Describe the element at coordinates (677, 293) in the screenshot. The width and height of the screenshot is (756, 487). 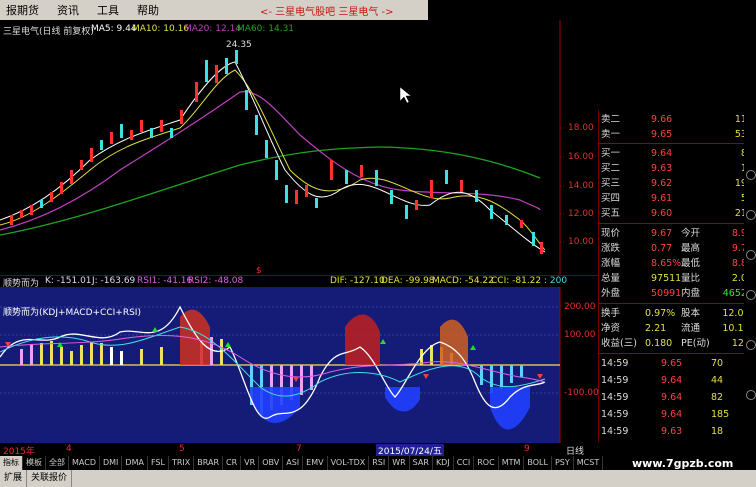
I see `stat-row: 外盘 50991 内盘 46520` at that location.